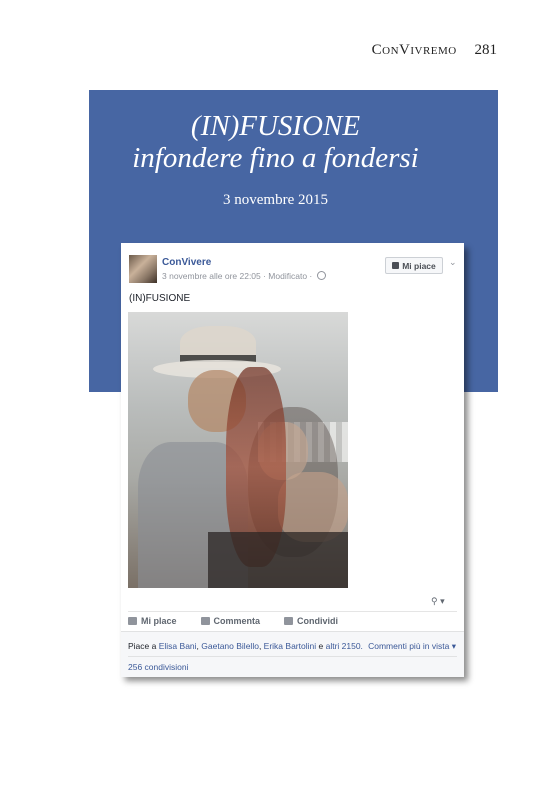 Image resolution: width=551 pixels, height=800 pixels. What do you see at coordinates (290, 646) in the screenshot?
I see `liker-link: Erika Bartolini` at bounding box center [290, 646].